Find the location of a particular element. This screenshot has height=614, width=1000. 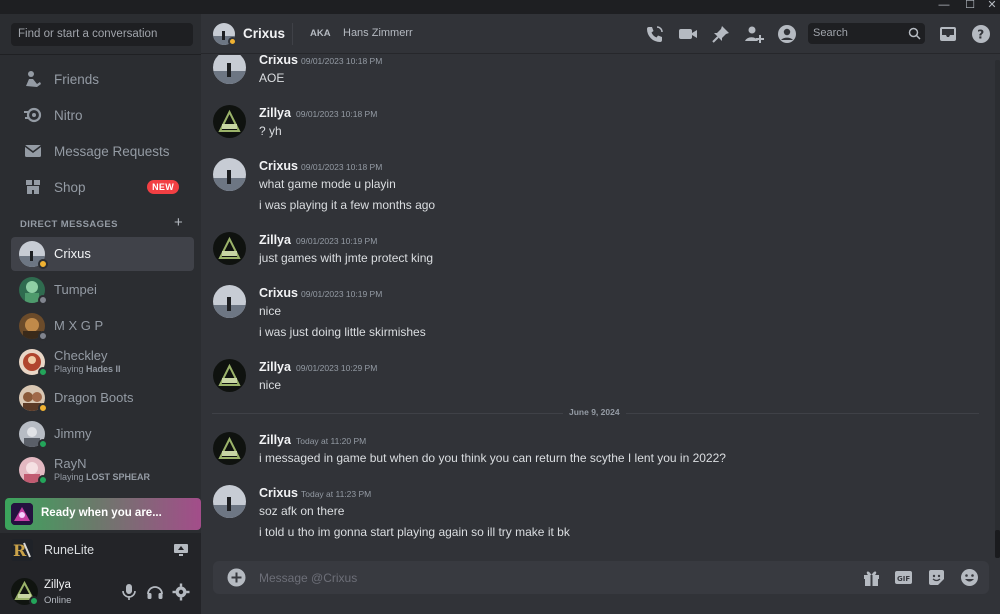

close-window-button: ✕ is located at coordinates (989, 7).